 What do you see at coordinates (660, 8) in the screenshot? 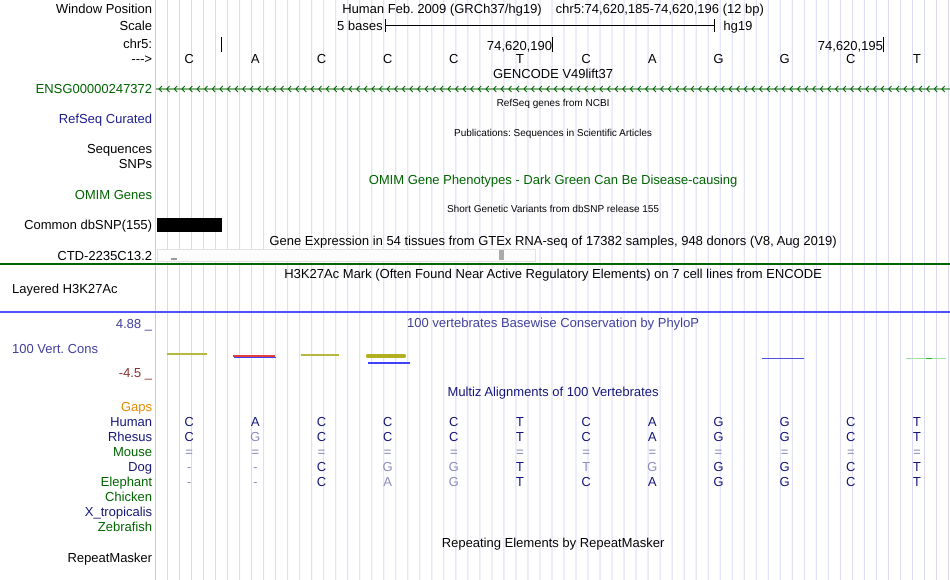
I see `position-text: chr5:74,620,185-74,620,196 (12 bp)` at bounding box center [660, 8].